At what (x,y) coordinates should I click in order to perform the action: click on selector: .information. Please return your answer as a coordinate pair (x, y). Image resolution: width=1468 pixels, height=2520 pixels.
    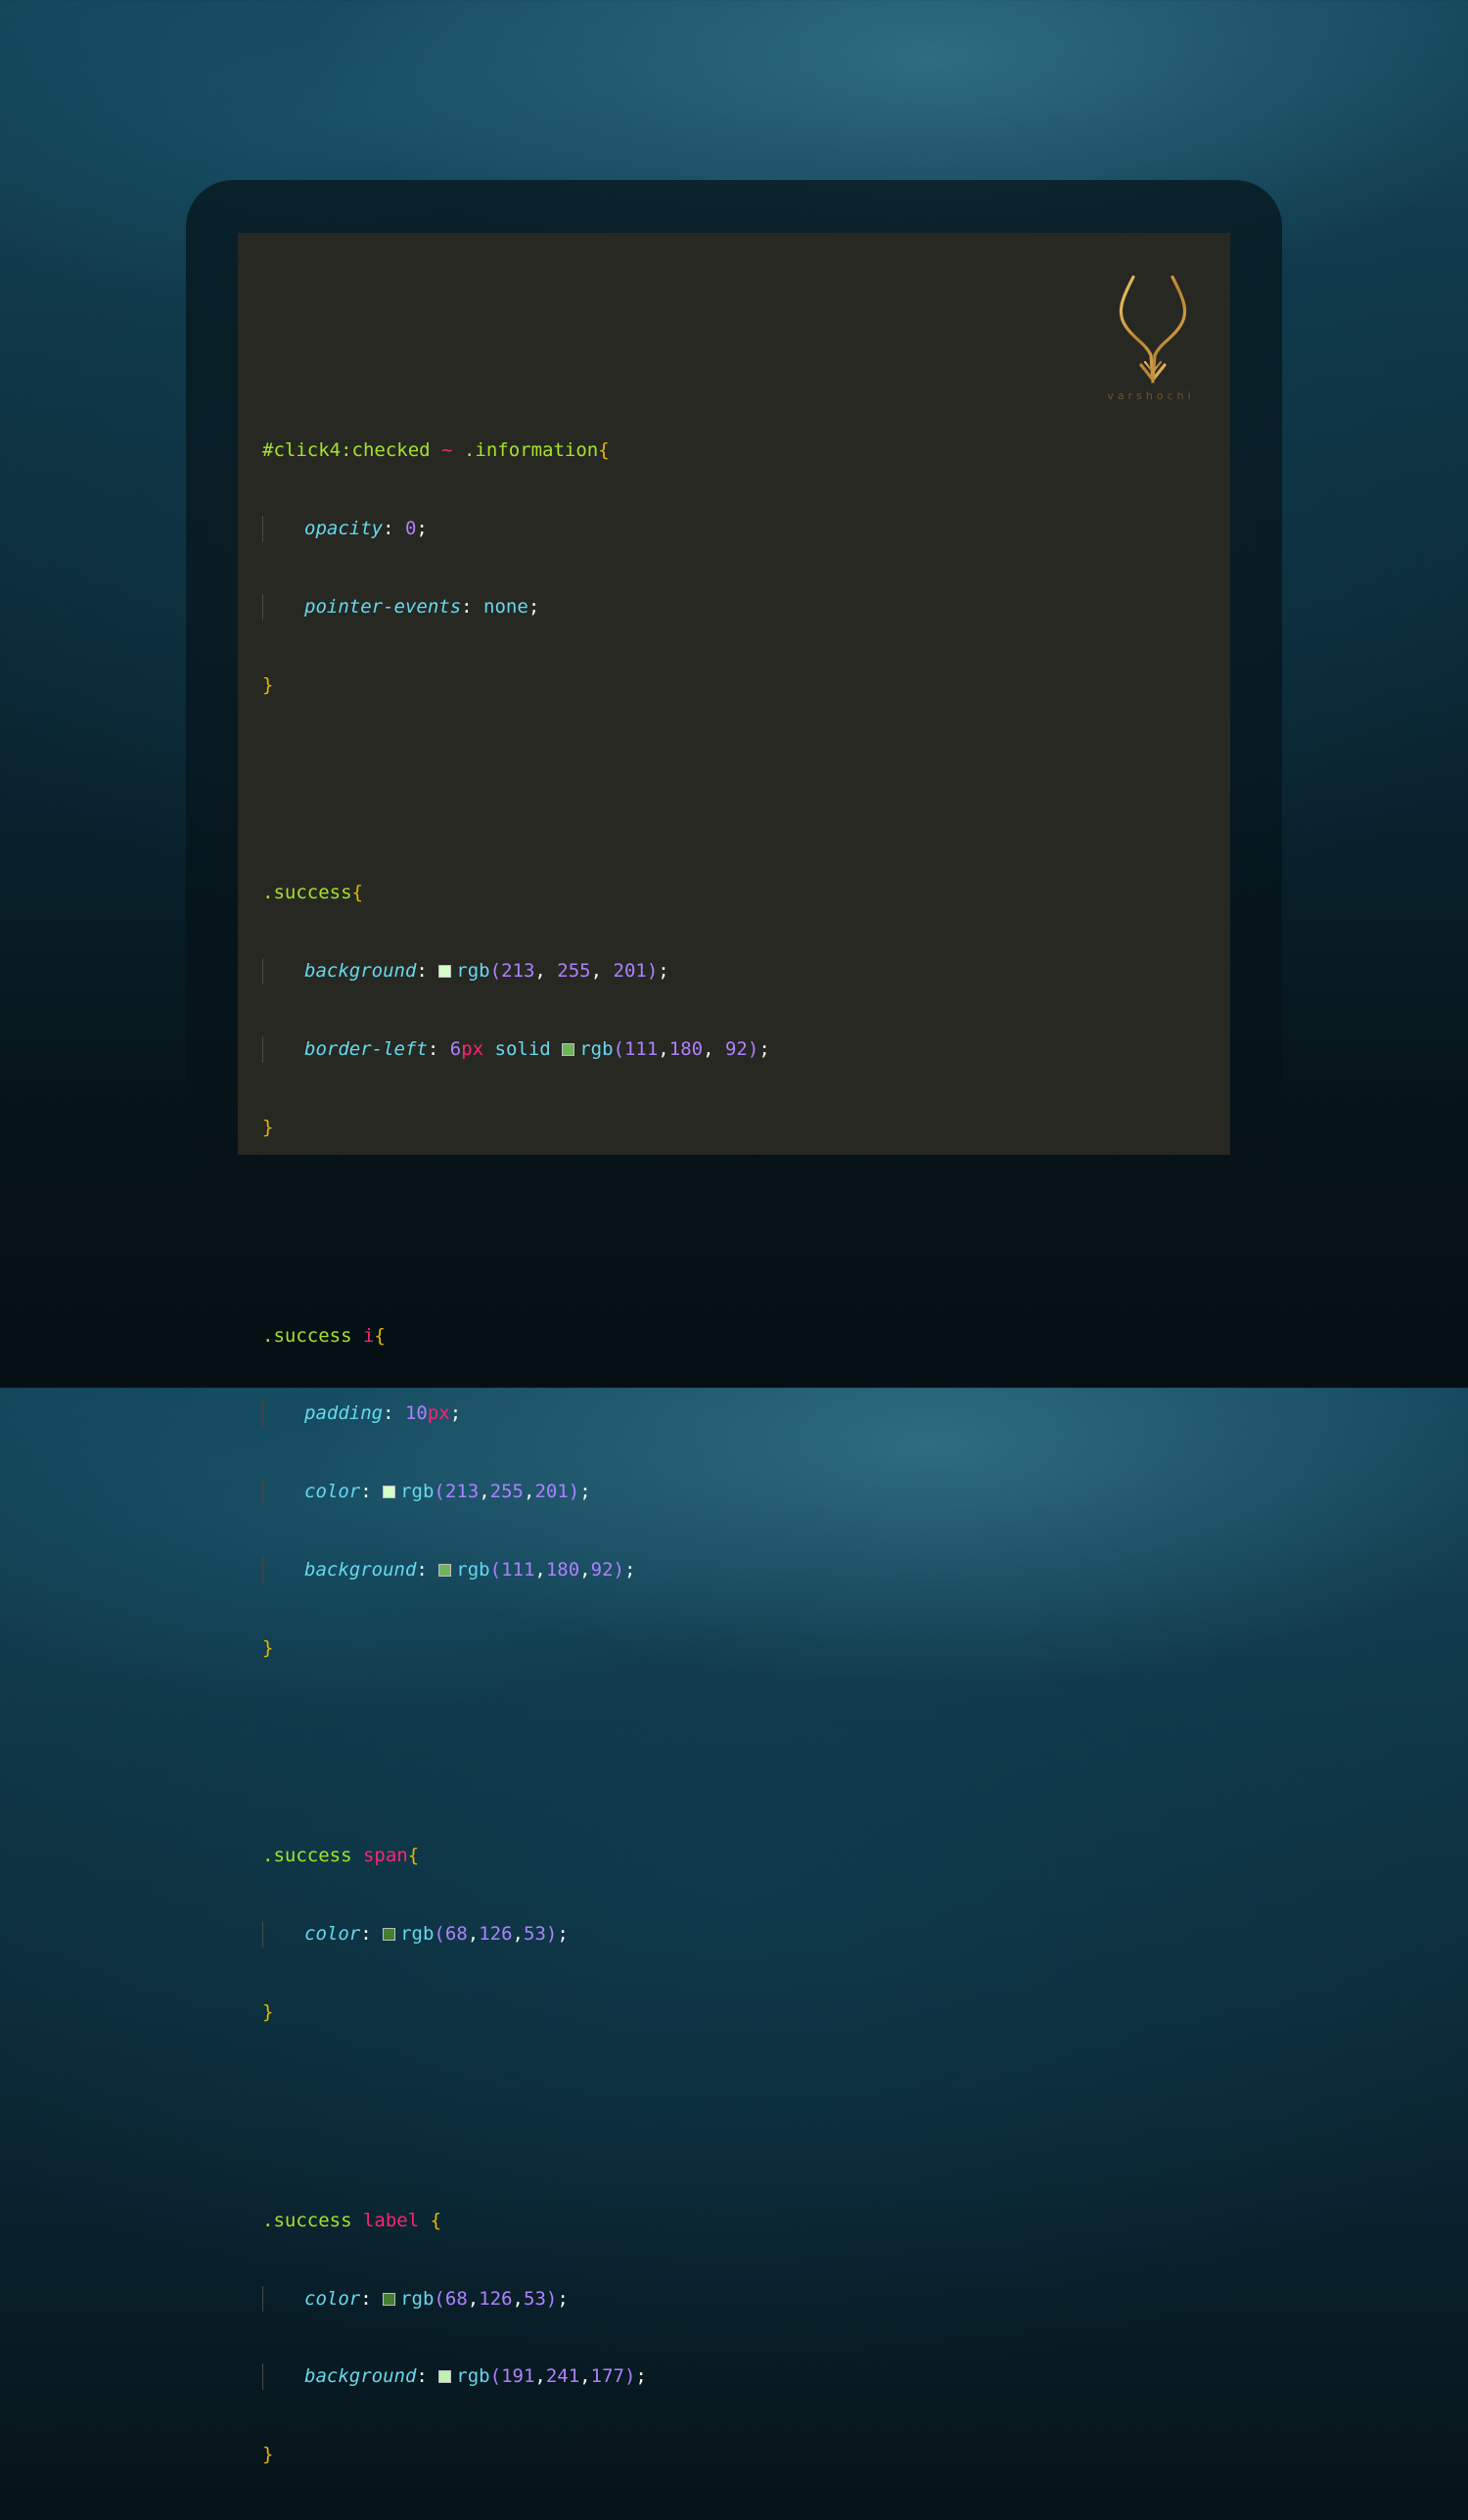
    Looking at the image, I should click on (531, 450).